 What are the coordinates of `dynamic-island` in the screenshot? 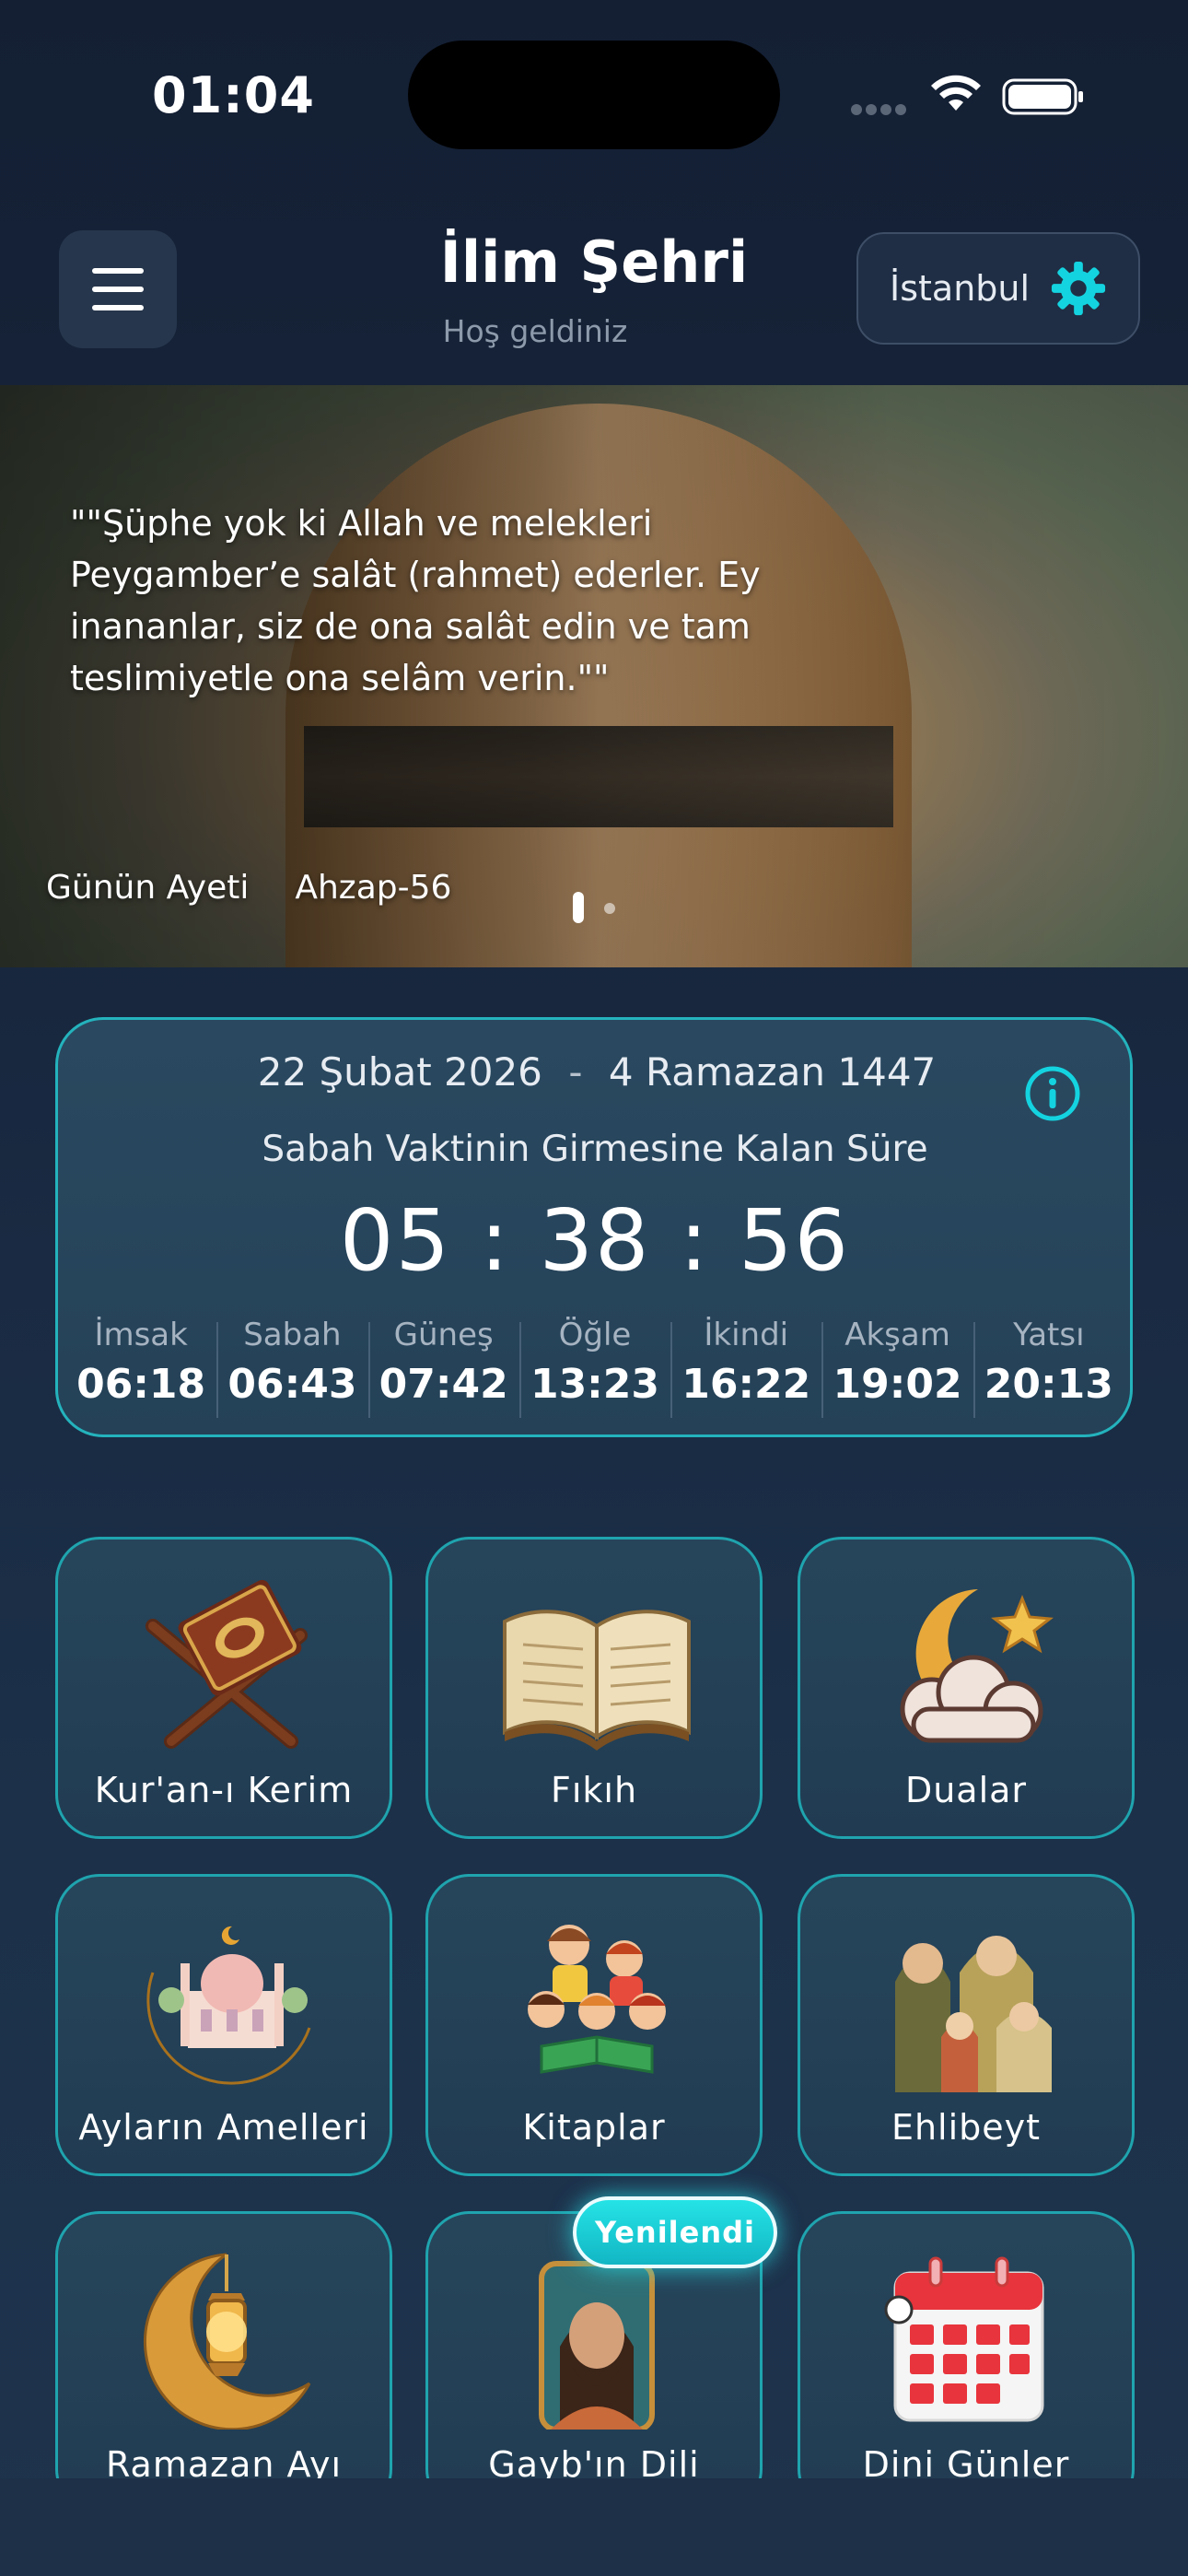 It's located at (594, 95).